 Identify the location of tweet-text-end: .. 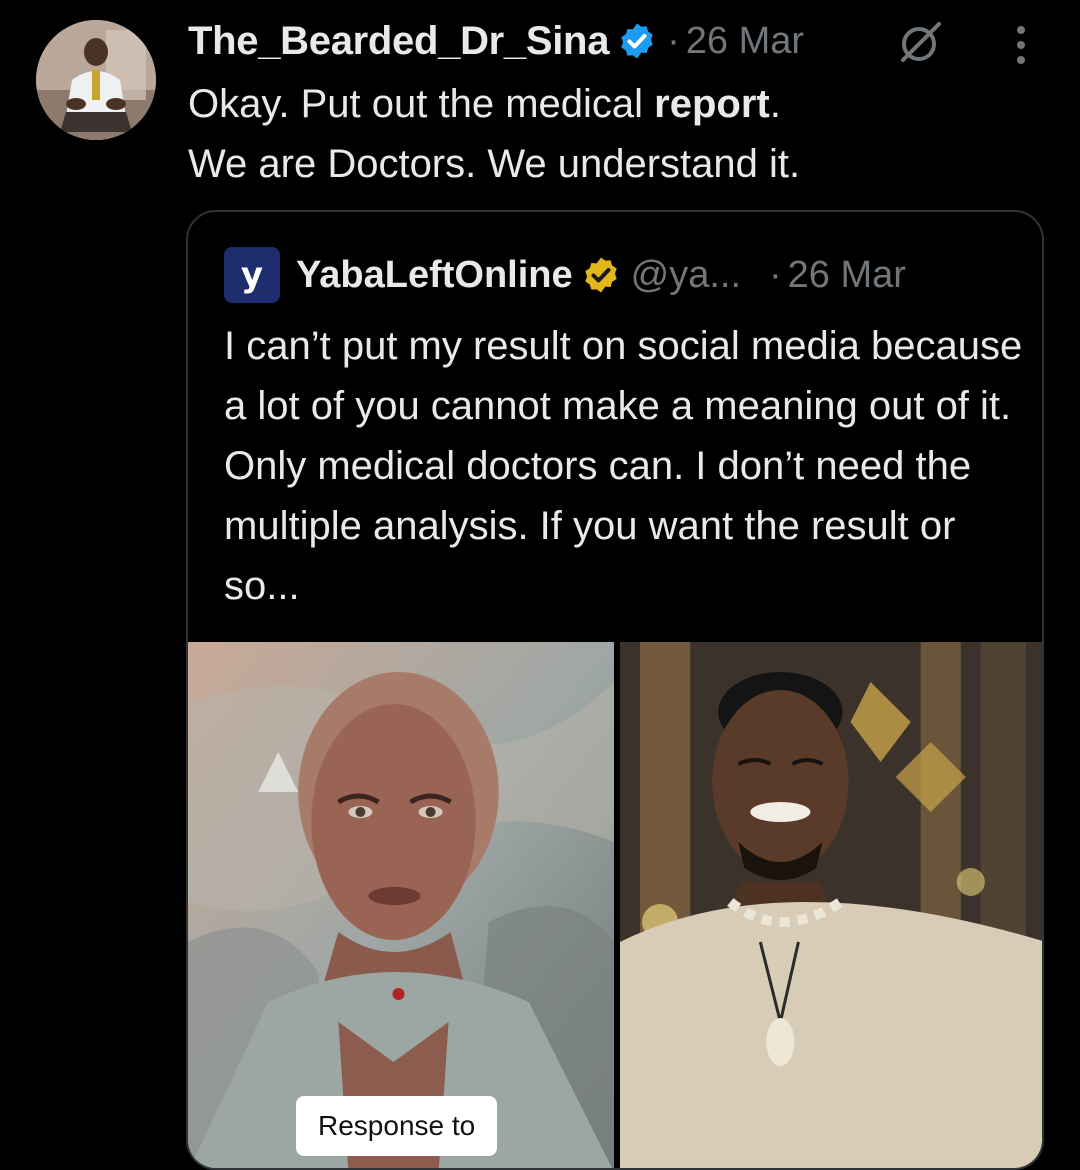
(775, 104).